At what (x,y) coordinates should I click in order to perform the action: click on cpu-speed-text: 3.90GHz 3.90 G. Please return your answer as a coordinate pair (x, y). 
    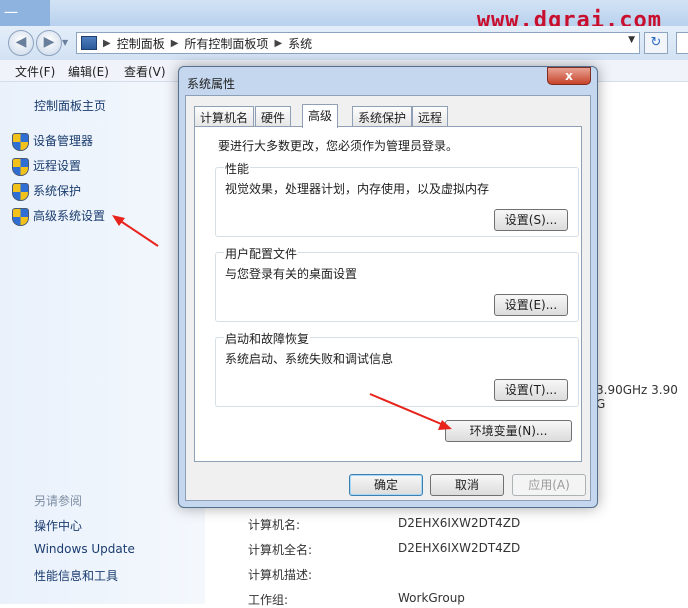
    Looking at the image, I should click on (637, 397).